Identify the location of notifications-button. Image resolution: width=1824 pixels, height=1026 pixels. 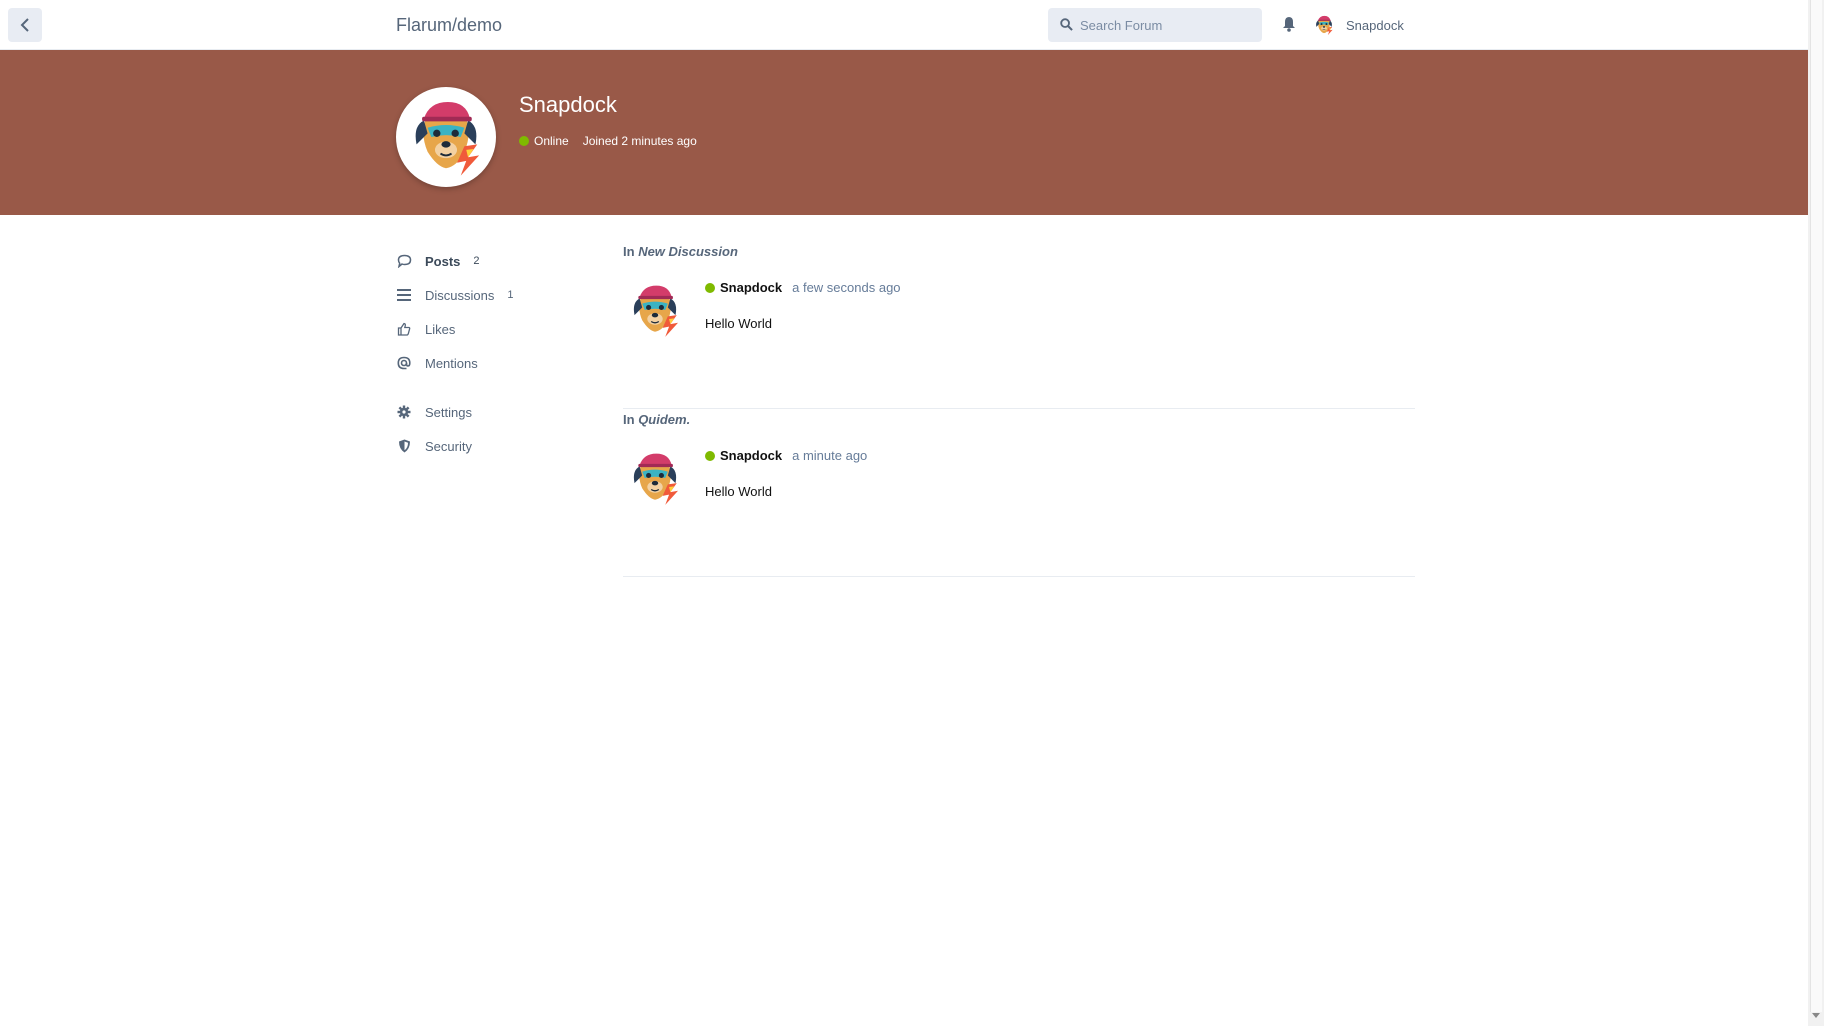
(1289, 26).